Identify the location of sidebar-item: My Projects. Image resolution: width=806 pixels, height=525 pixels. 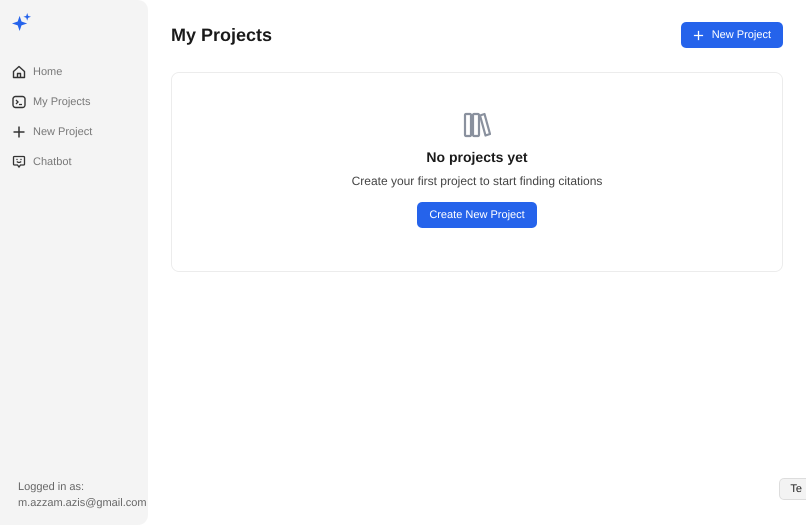
(74, 102).